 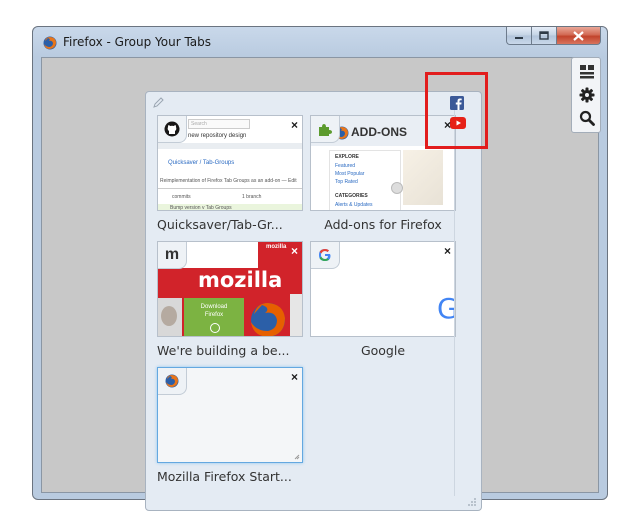 I want to click on download-label: Download, so click(x=214, y=307).